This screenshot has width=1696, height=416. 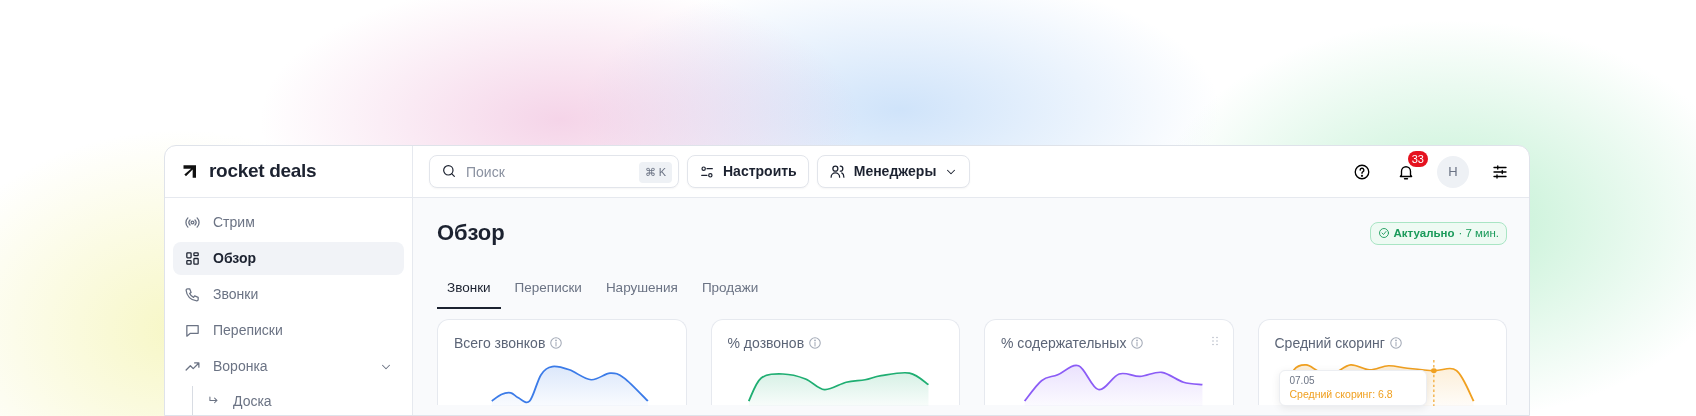 What do you see at coordinates (1341, 393) in the screenshot?
I see `tooltip-value: Средний скоринг: 6.8` at bounding box center [1341, 393].